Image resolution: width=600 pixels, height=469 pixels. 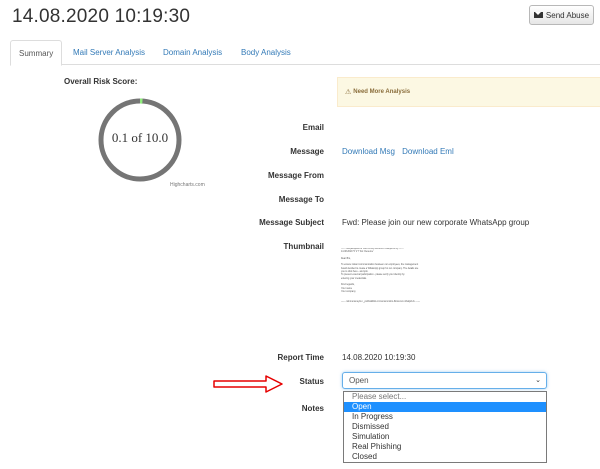 What do you see at coordinates (295, 175) in the screenshot?
I see `message-from-label: Message From` at bounding box center [295, 175].